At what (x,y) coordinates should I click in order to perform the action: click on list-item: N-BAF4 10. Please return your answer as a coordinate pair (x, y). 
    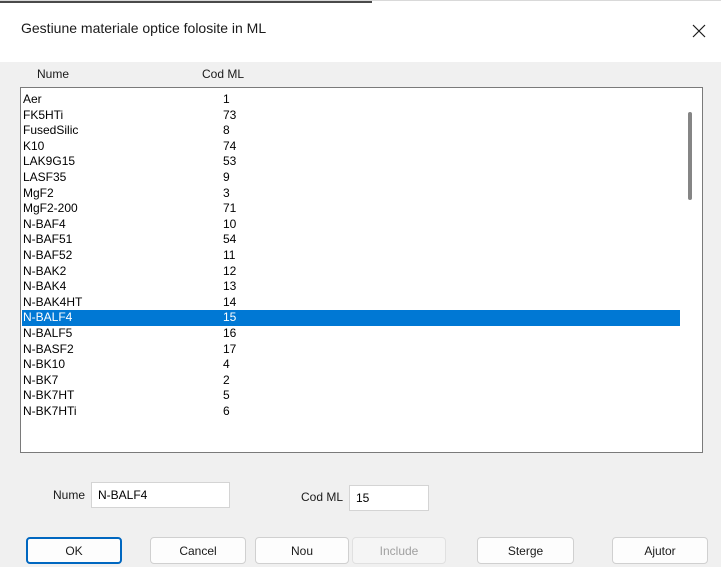
    Looking at the image, I should click on (351, 225).